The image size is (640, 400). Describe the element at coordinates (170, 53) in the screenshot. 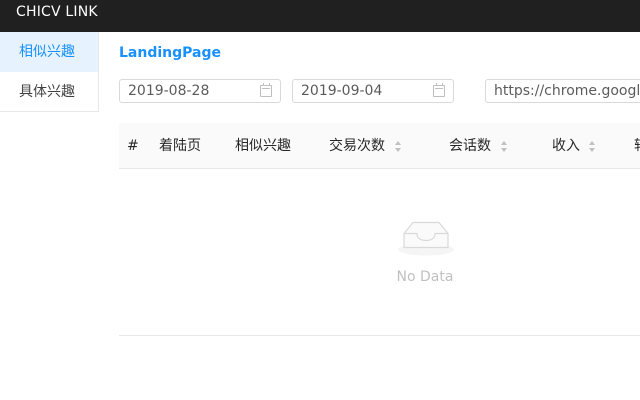

I see `page-title: LandingPage` at that location.